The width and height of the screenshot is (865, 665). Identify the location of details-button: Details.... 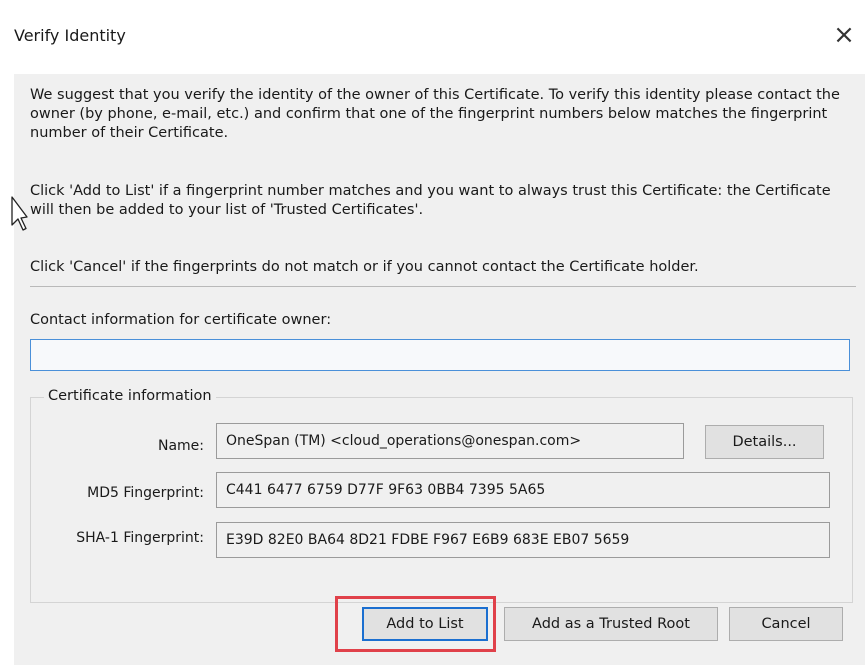
(764, 442).